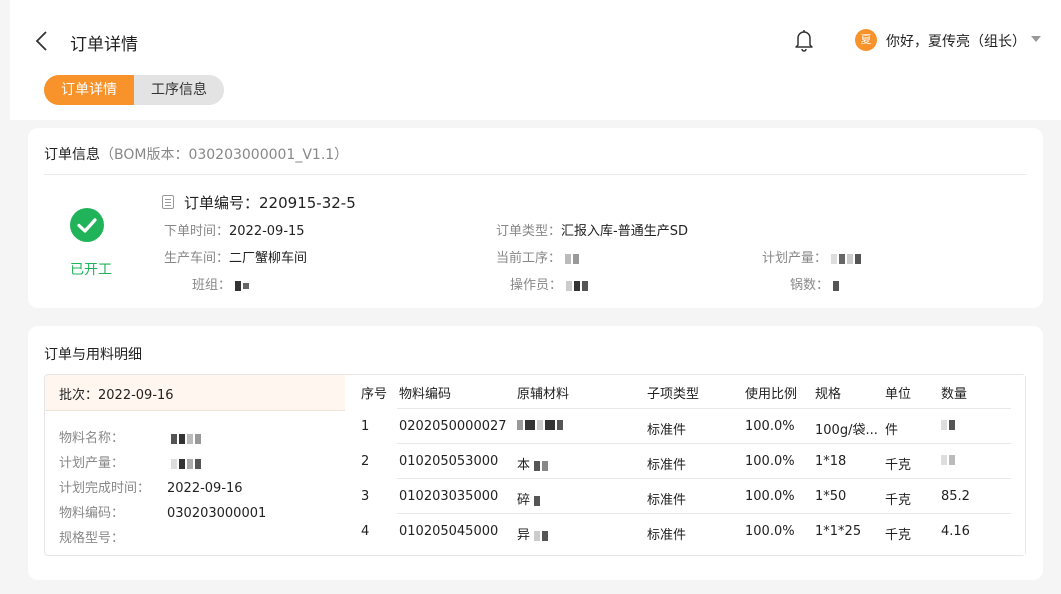 Image resolution: width=1061 pixels, height=594 pixels. What do you see at coordinates (449, 461) in the screenshot?
I see `row-code: 010205053000` at bounding box center [449, 461].